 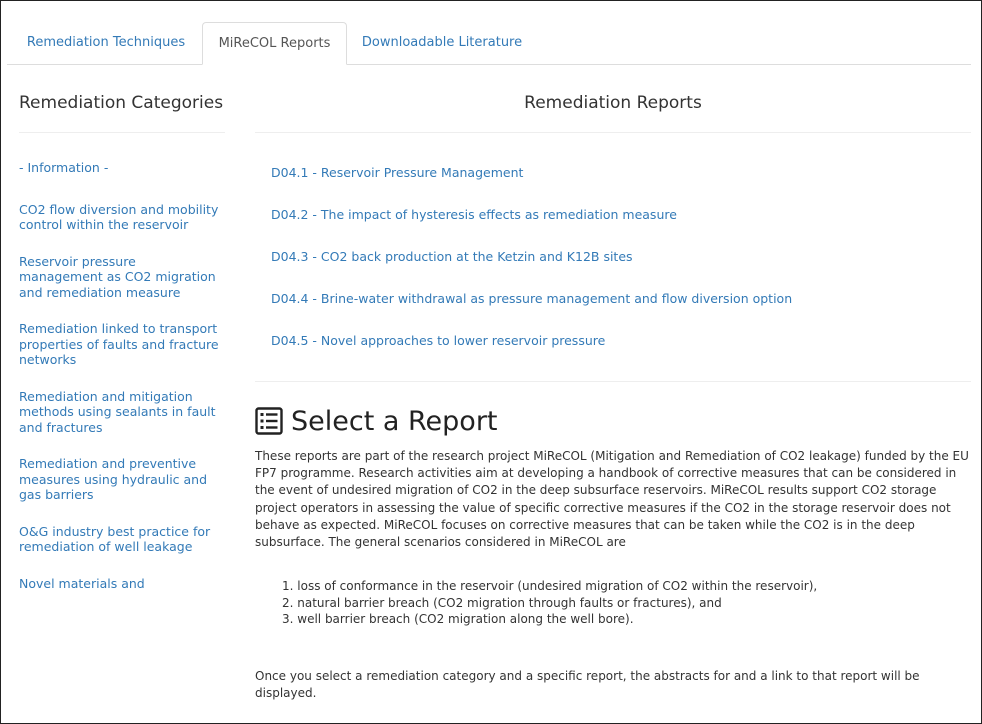 I want to click on category-item-information: - Information -, so click(x=119, y=168).